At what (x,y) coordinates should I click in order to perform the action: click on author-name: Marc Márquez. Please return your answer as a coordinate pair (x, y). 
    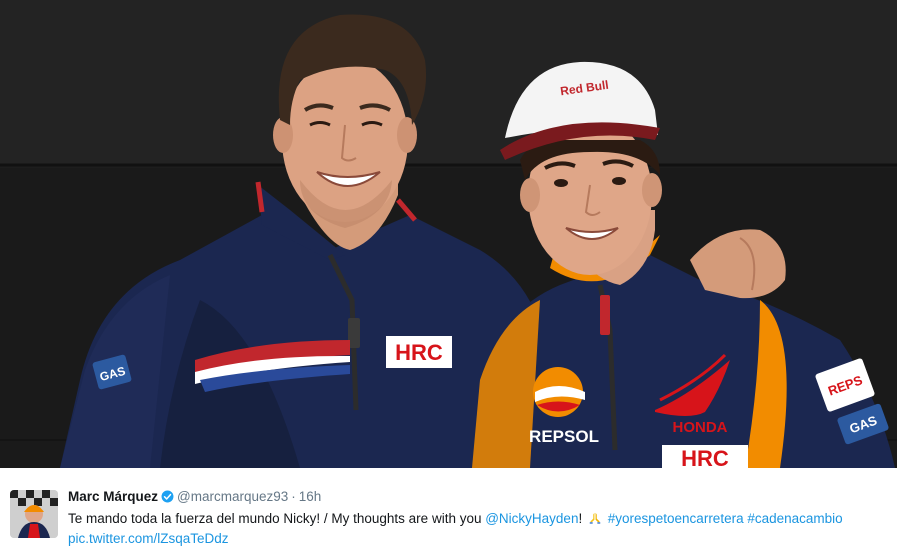
    Looking at the image, I should click on (113, 496).